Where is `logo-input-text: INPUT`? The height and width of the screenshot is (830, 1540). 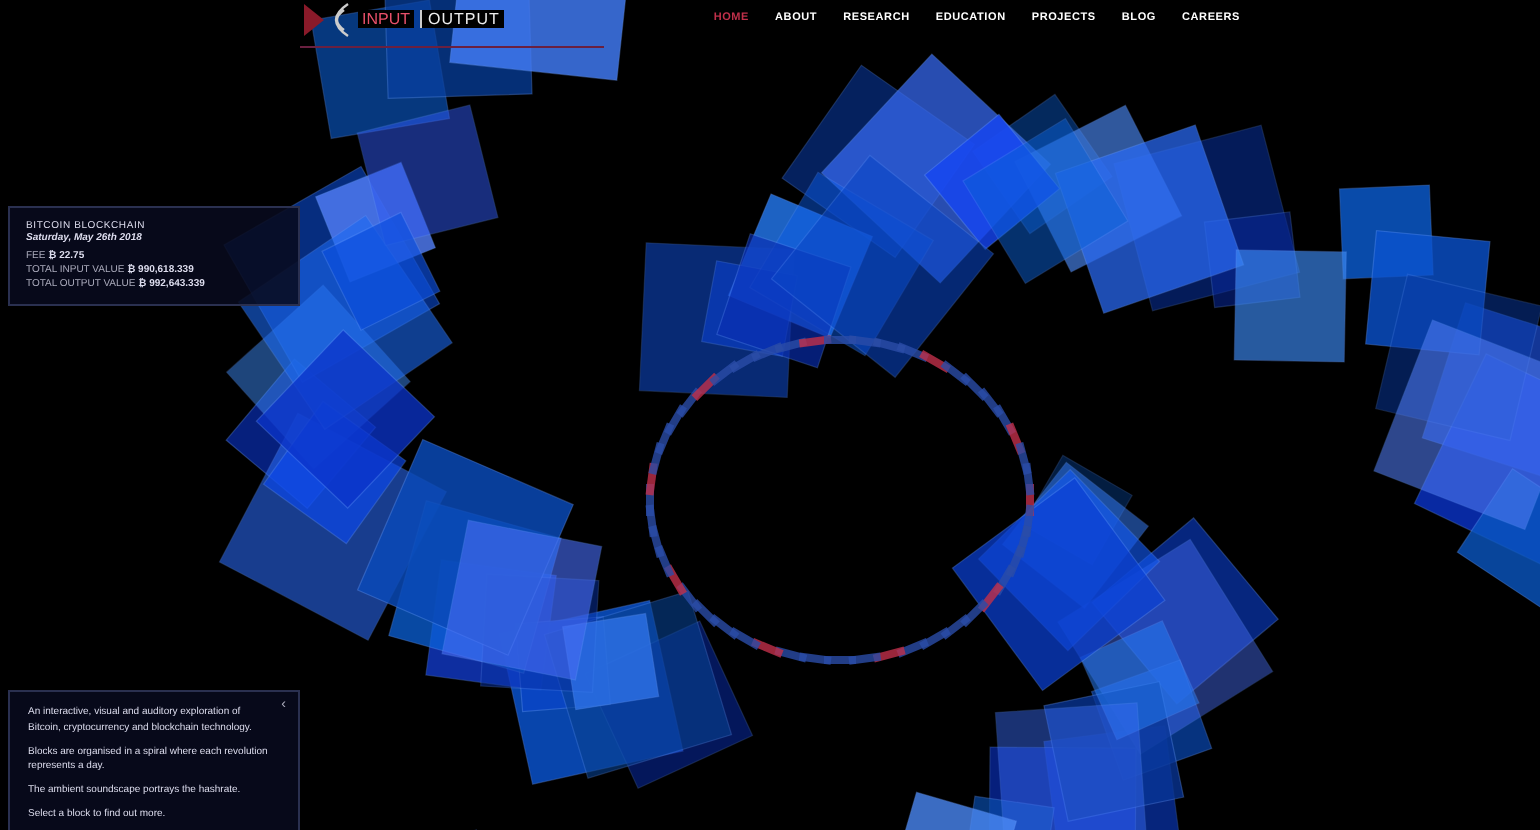 logo-input-text: INPUT is located at coordinates (386, 19).